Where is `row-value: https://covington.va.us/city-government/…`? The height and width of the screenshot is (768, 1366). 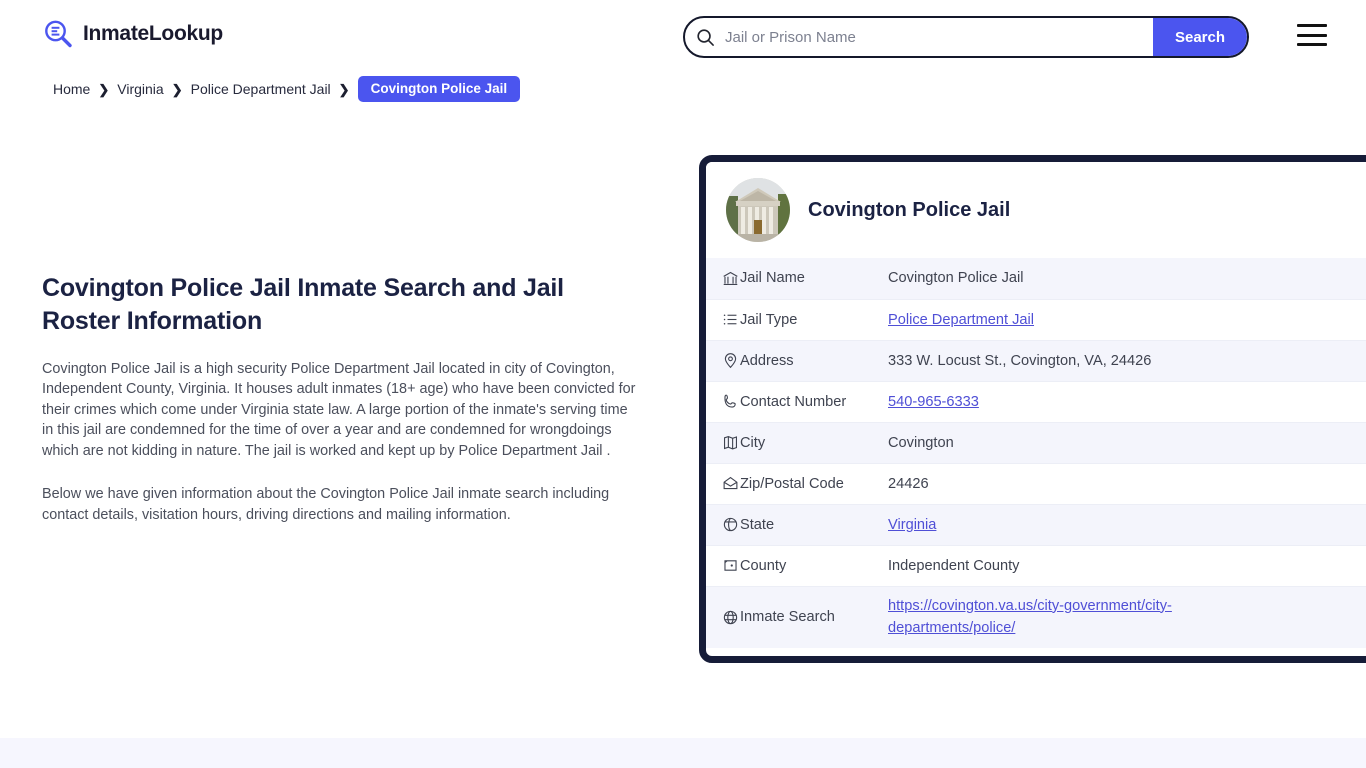
row-value: https://covington.va.us/city-government/… is located at coordinates (1127, 616).